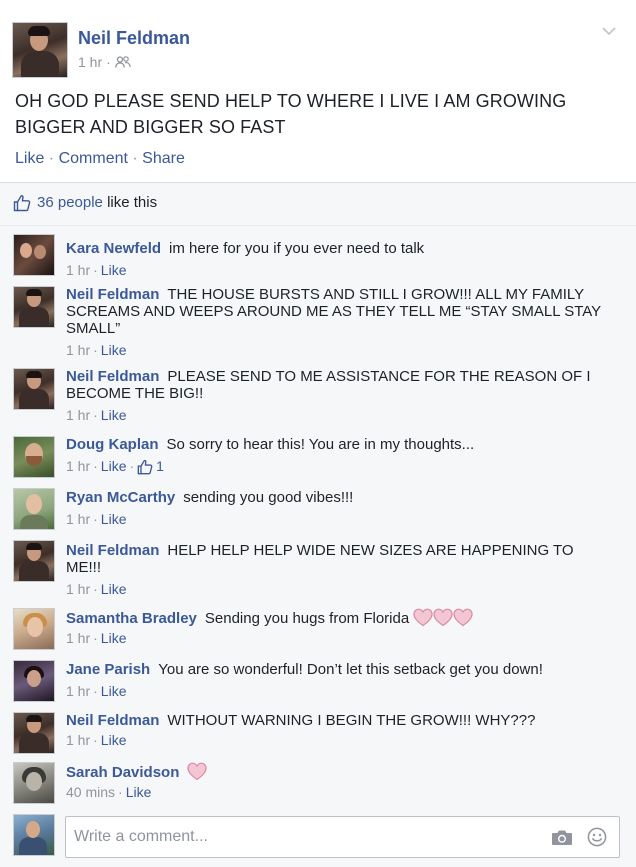  Describe the element at coordinates (70, 202) in the screenshot. I see `likes-count-link: 36 people` at that location.